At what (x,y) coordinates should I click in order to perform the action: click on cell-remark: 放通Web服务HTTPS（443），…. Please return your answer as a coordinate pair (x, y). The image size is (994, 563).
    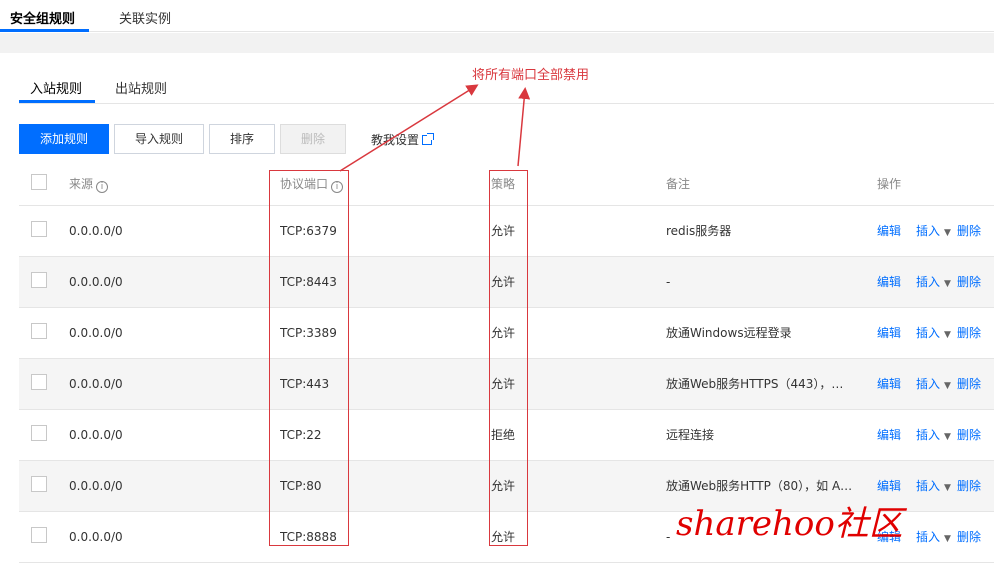
    Looking at the image, I should click on (755, 384).